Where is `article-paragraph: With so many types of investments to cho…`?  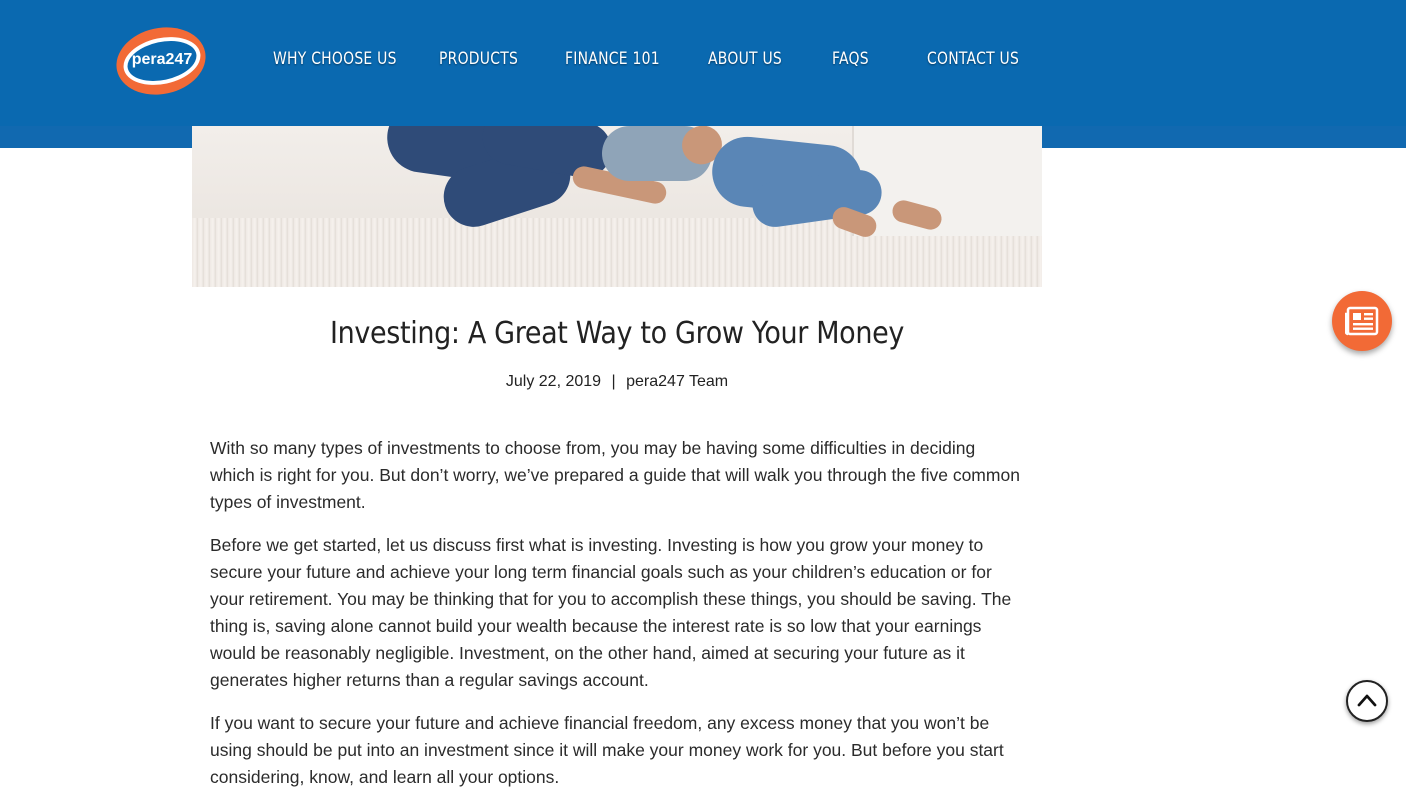
article-paragraph: With so many types of investments to cho… is located at coordinates (615, 475).